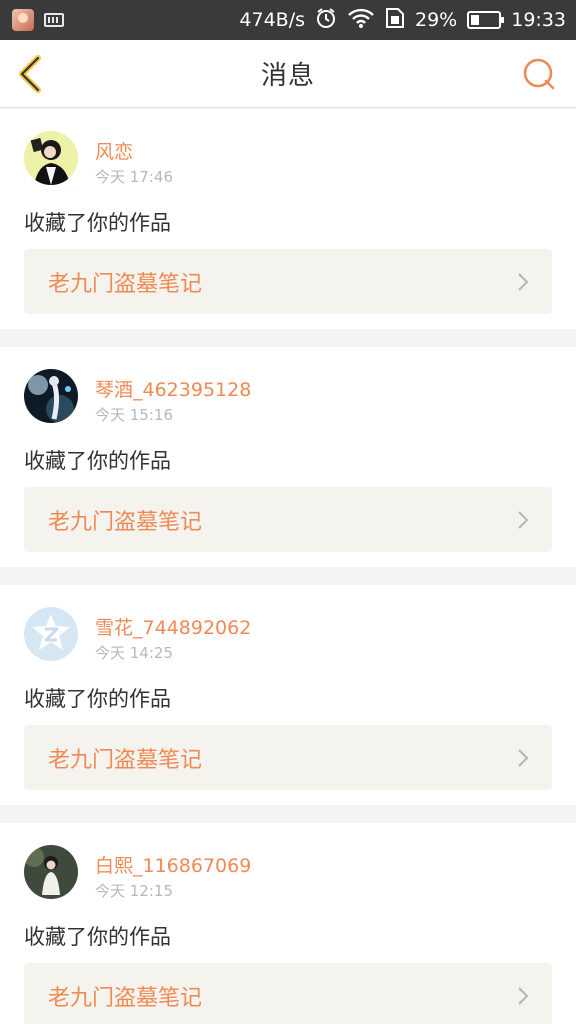 The height and width of the screenshot is (1024, 576). What do you see at coordinates (38, 20) in the screenshot?
I see `status-left` at bounding box center [38, 20].